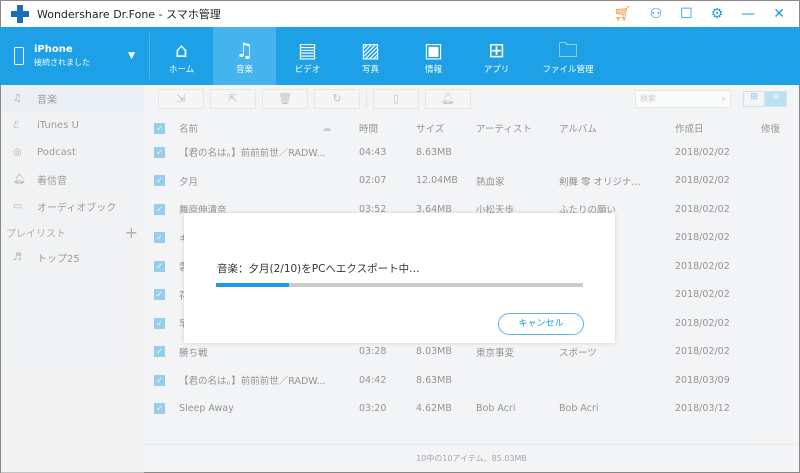 This screenshot has width=800, height=473. Describe the element at coordinates (504, 128) in the screenshot. I see `column-header: アーティスト` at that location.